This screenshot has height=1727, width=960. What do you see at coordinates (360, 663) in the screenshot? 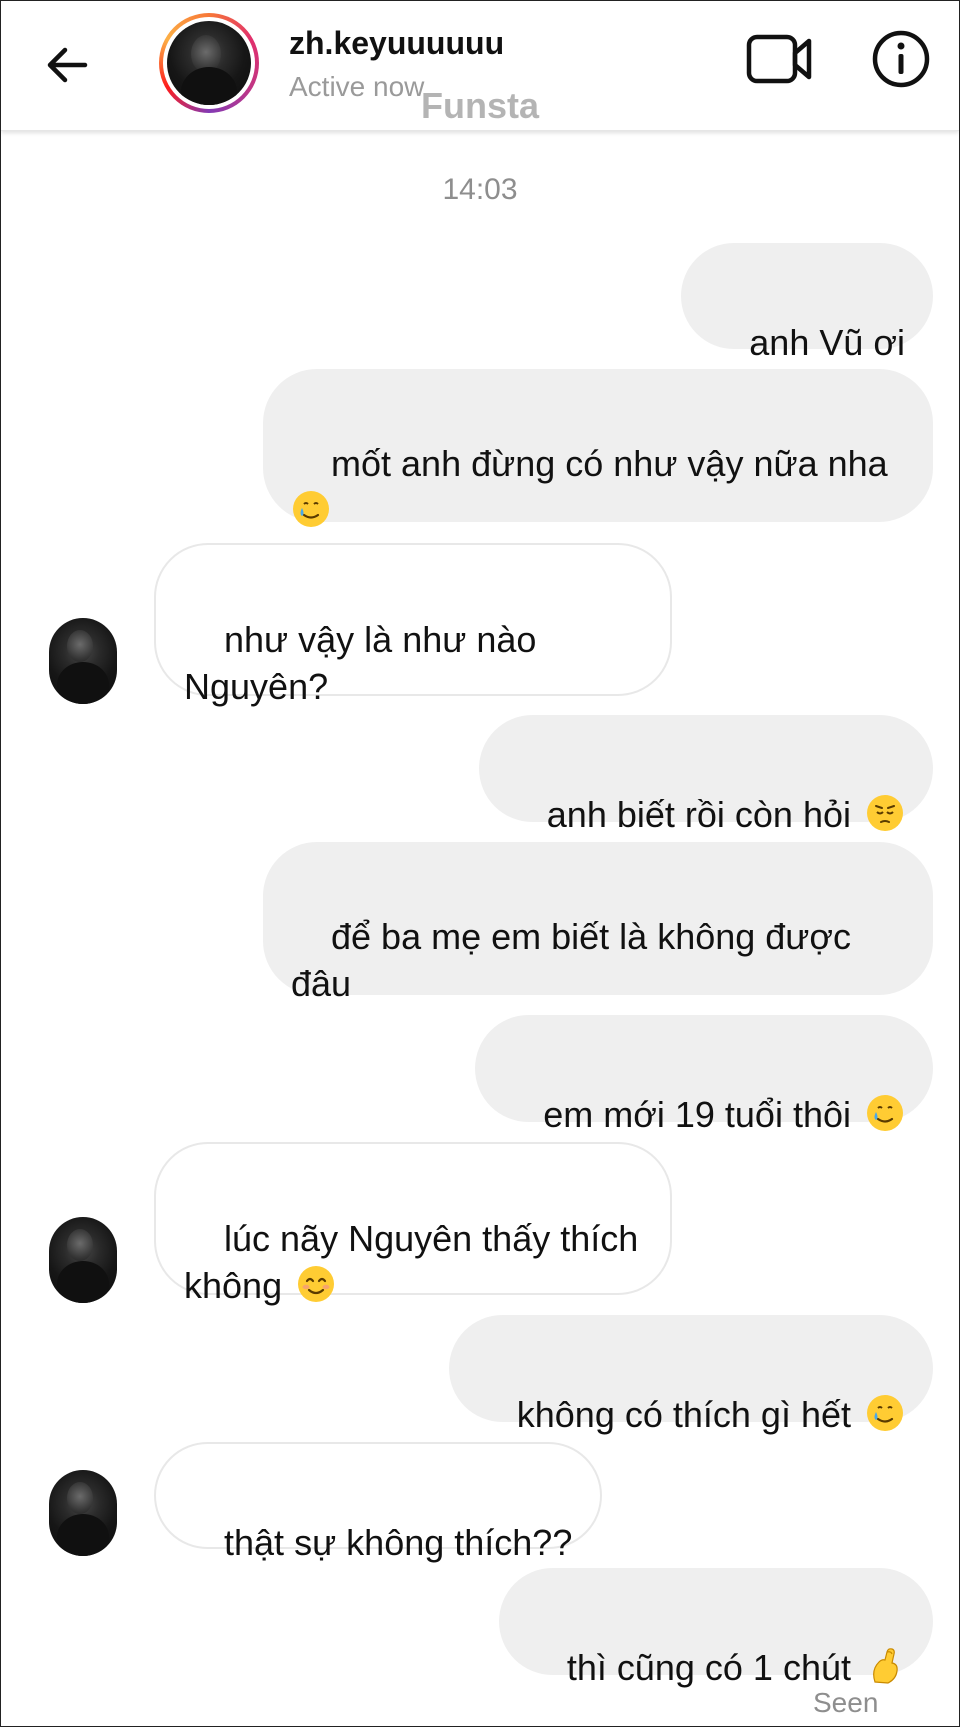
I see `message-text: như vậy là như nào Nguyên?` at bounding box center [360, 663].